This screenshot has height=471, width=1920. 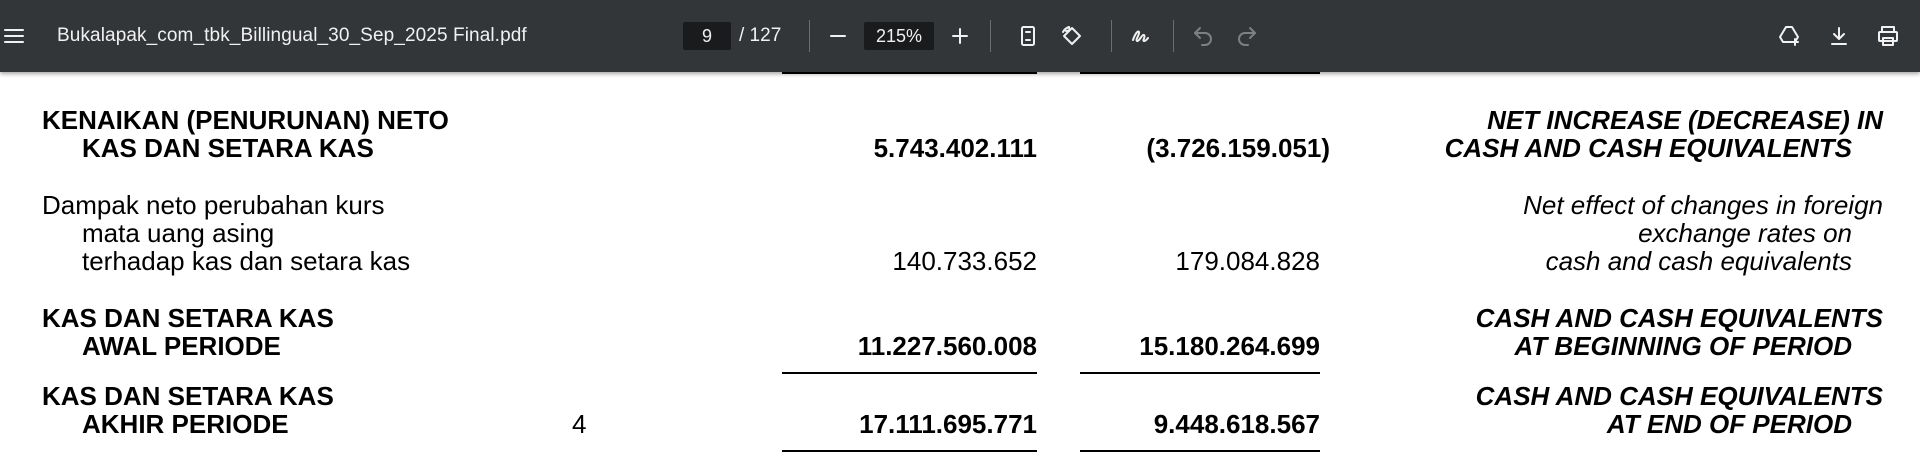 I want to click on menu-icon, so click(x=14, y=36).